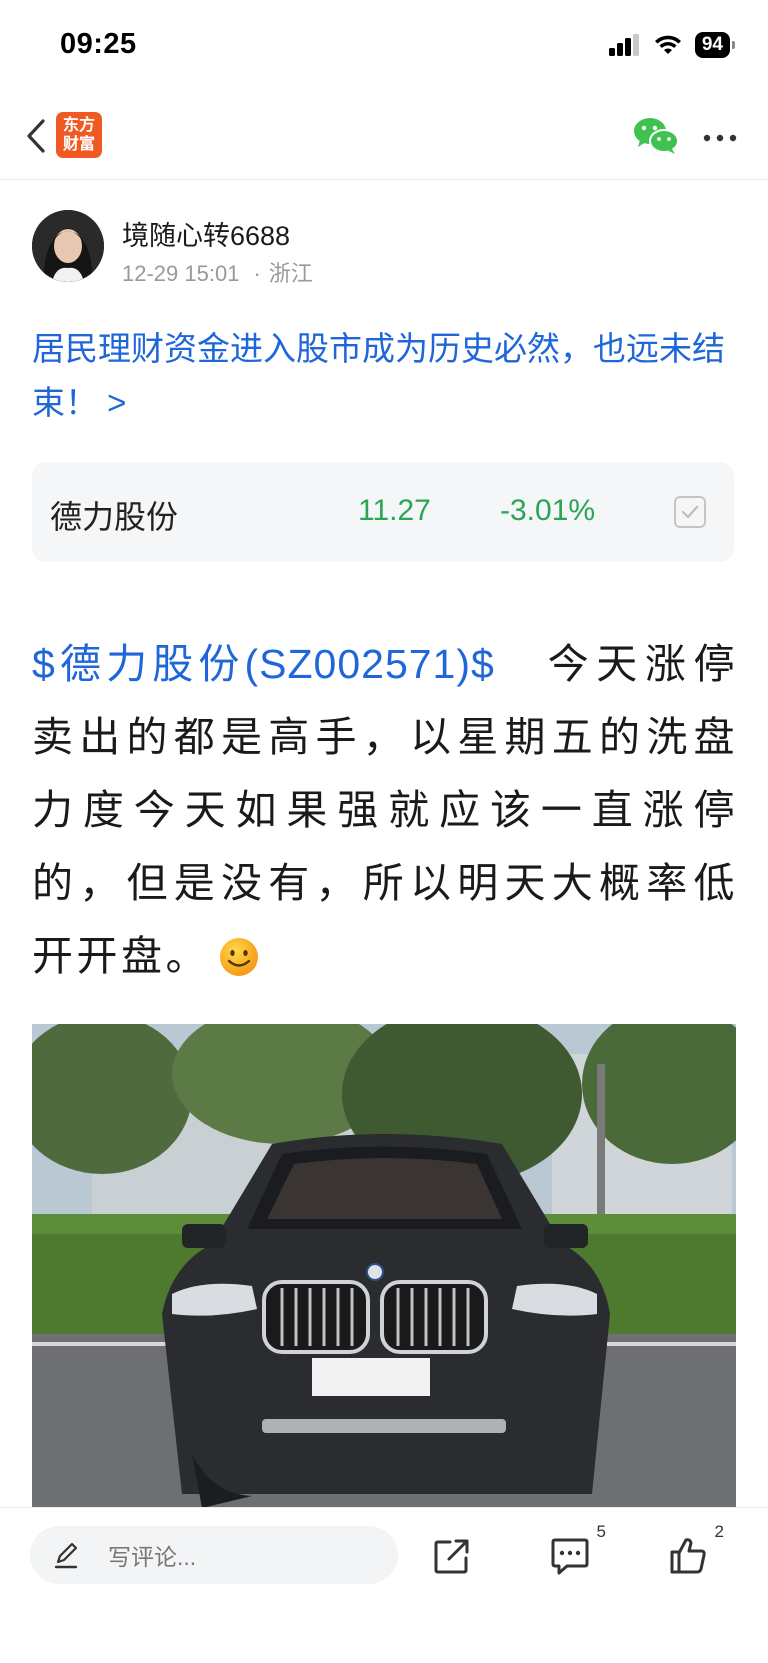 This screenshot has width=768, height=1663. What do you see at coordinates (384, 1585) in the screenshot?
I see `bottom-action-bar: 写评论... 5 2` at bounding box center [384, 1585].